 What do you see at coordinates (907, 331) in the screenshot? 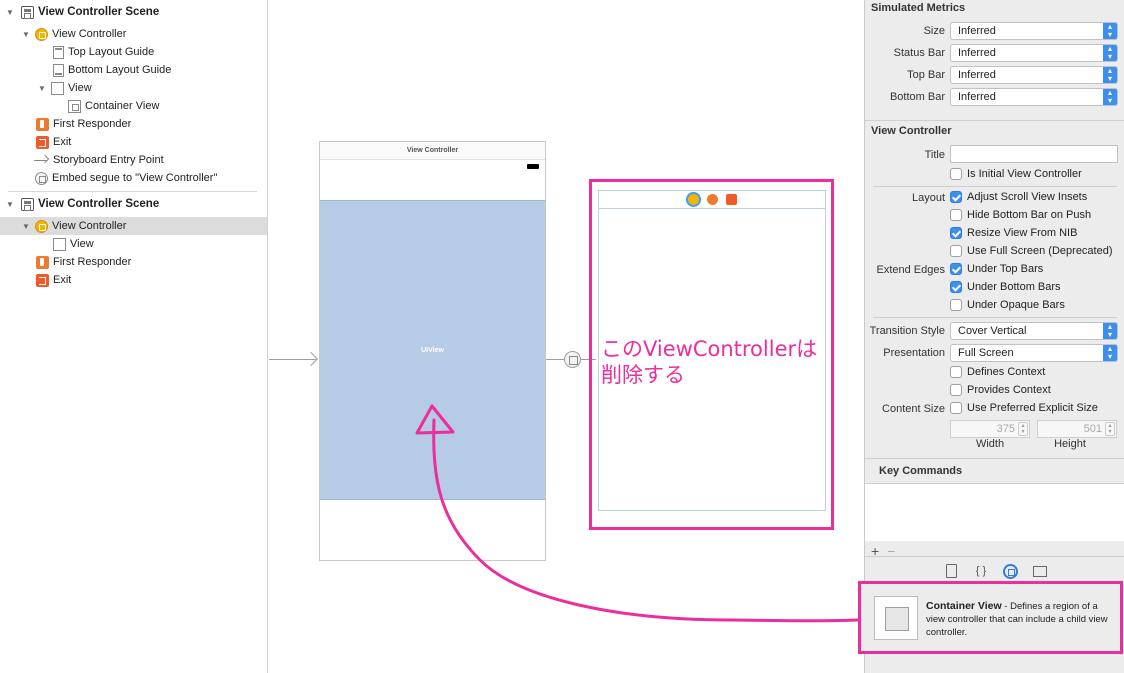
I see `transition-style-label: Transition Style` at bounding box center [907, 331].